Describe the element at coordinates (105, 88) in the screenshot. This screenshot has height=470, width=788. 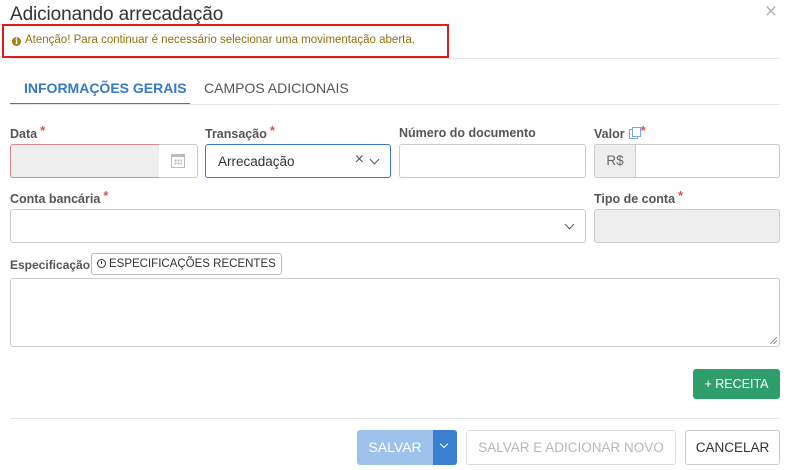
I see `tab-informacoes-gerais: INFORMAÇÕES GERAIS` at that location.